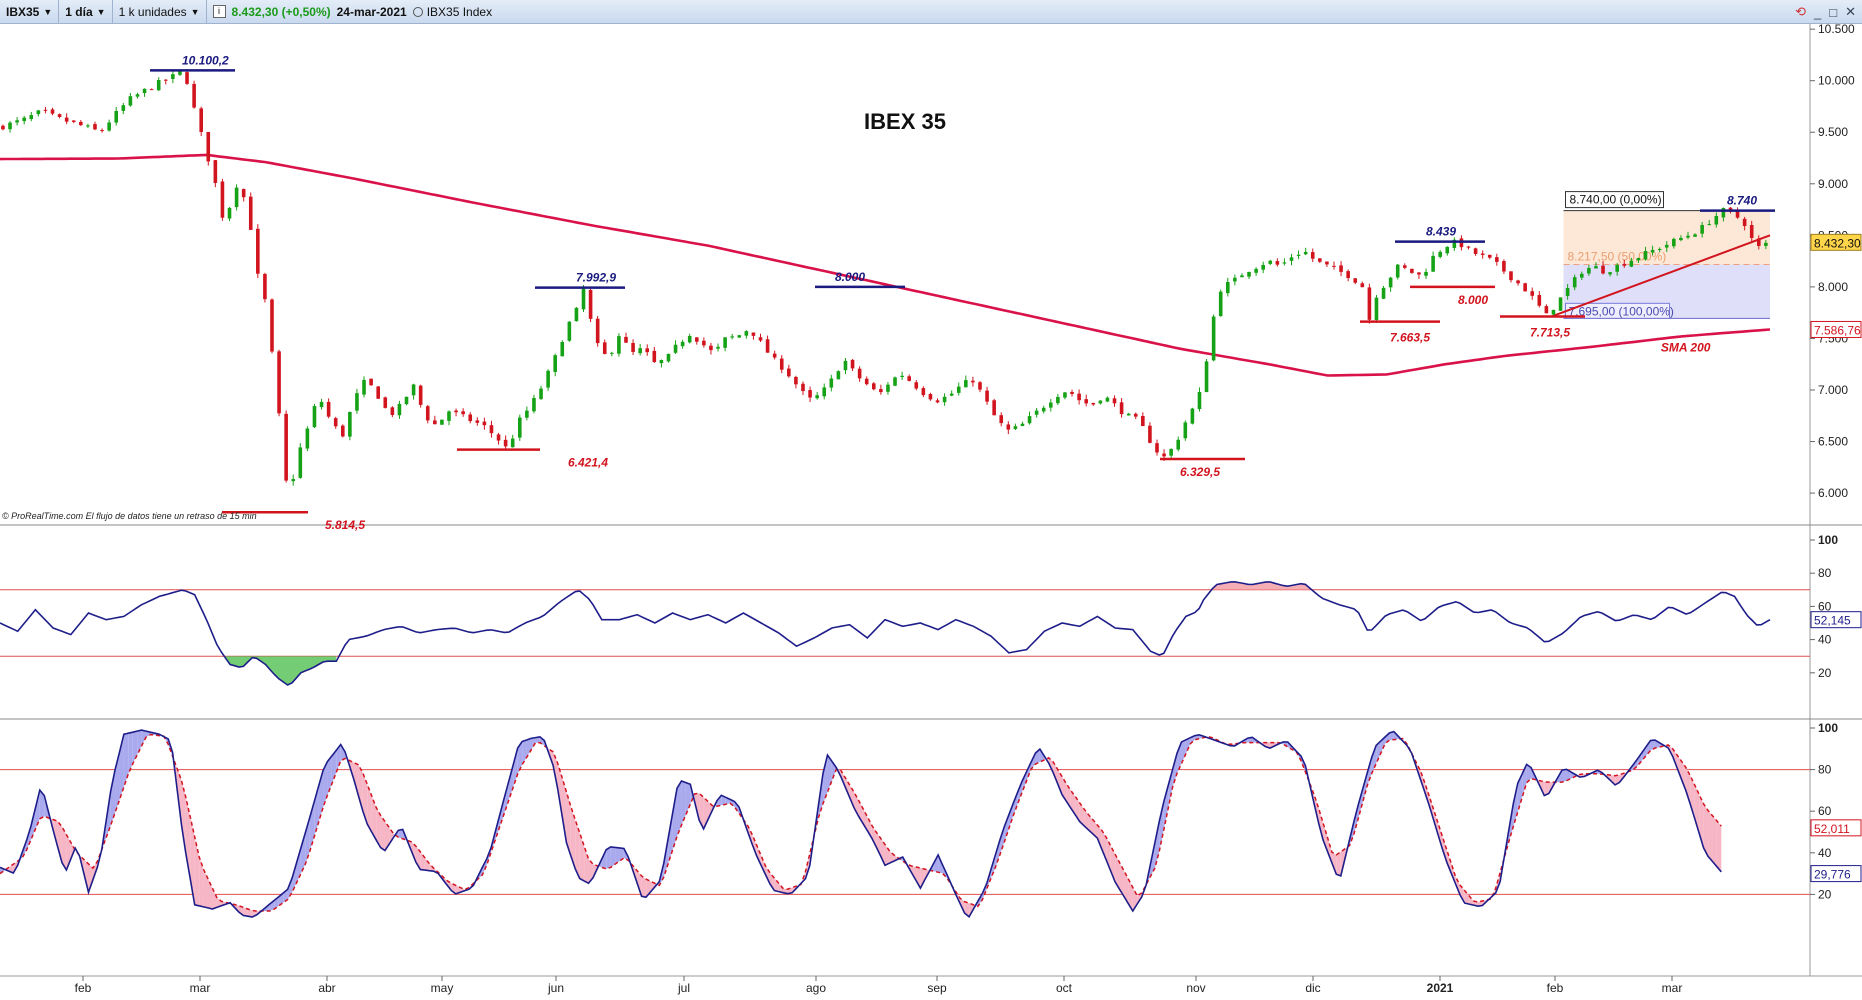 This screenshot has width=1862, height=1000. I want to click on chevron-down-icon: ▼, so click(195, 11).